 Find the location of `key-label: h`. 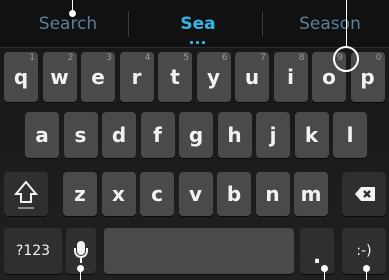

key-label: h is located at coordinates (234, 135).